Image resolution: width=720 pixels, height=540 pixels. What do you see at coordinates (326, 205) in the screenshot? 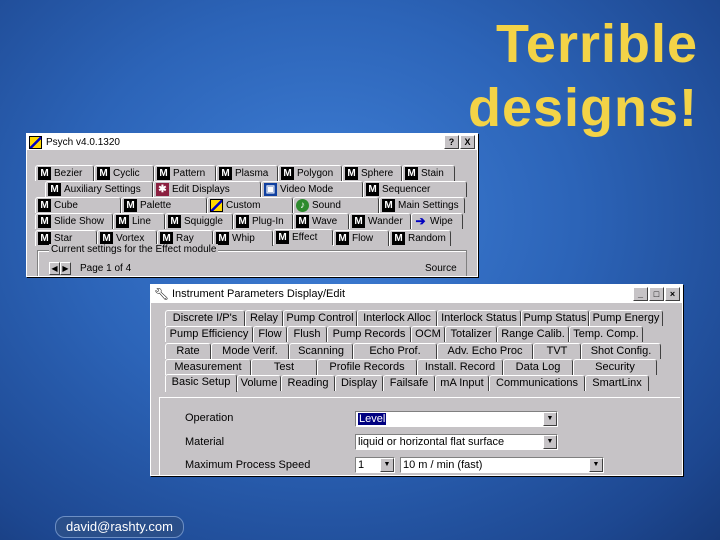
I see `tab-label: Sound` at bounding box center [326, 205].